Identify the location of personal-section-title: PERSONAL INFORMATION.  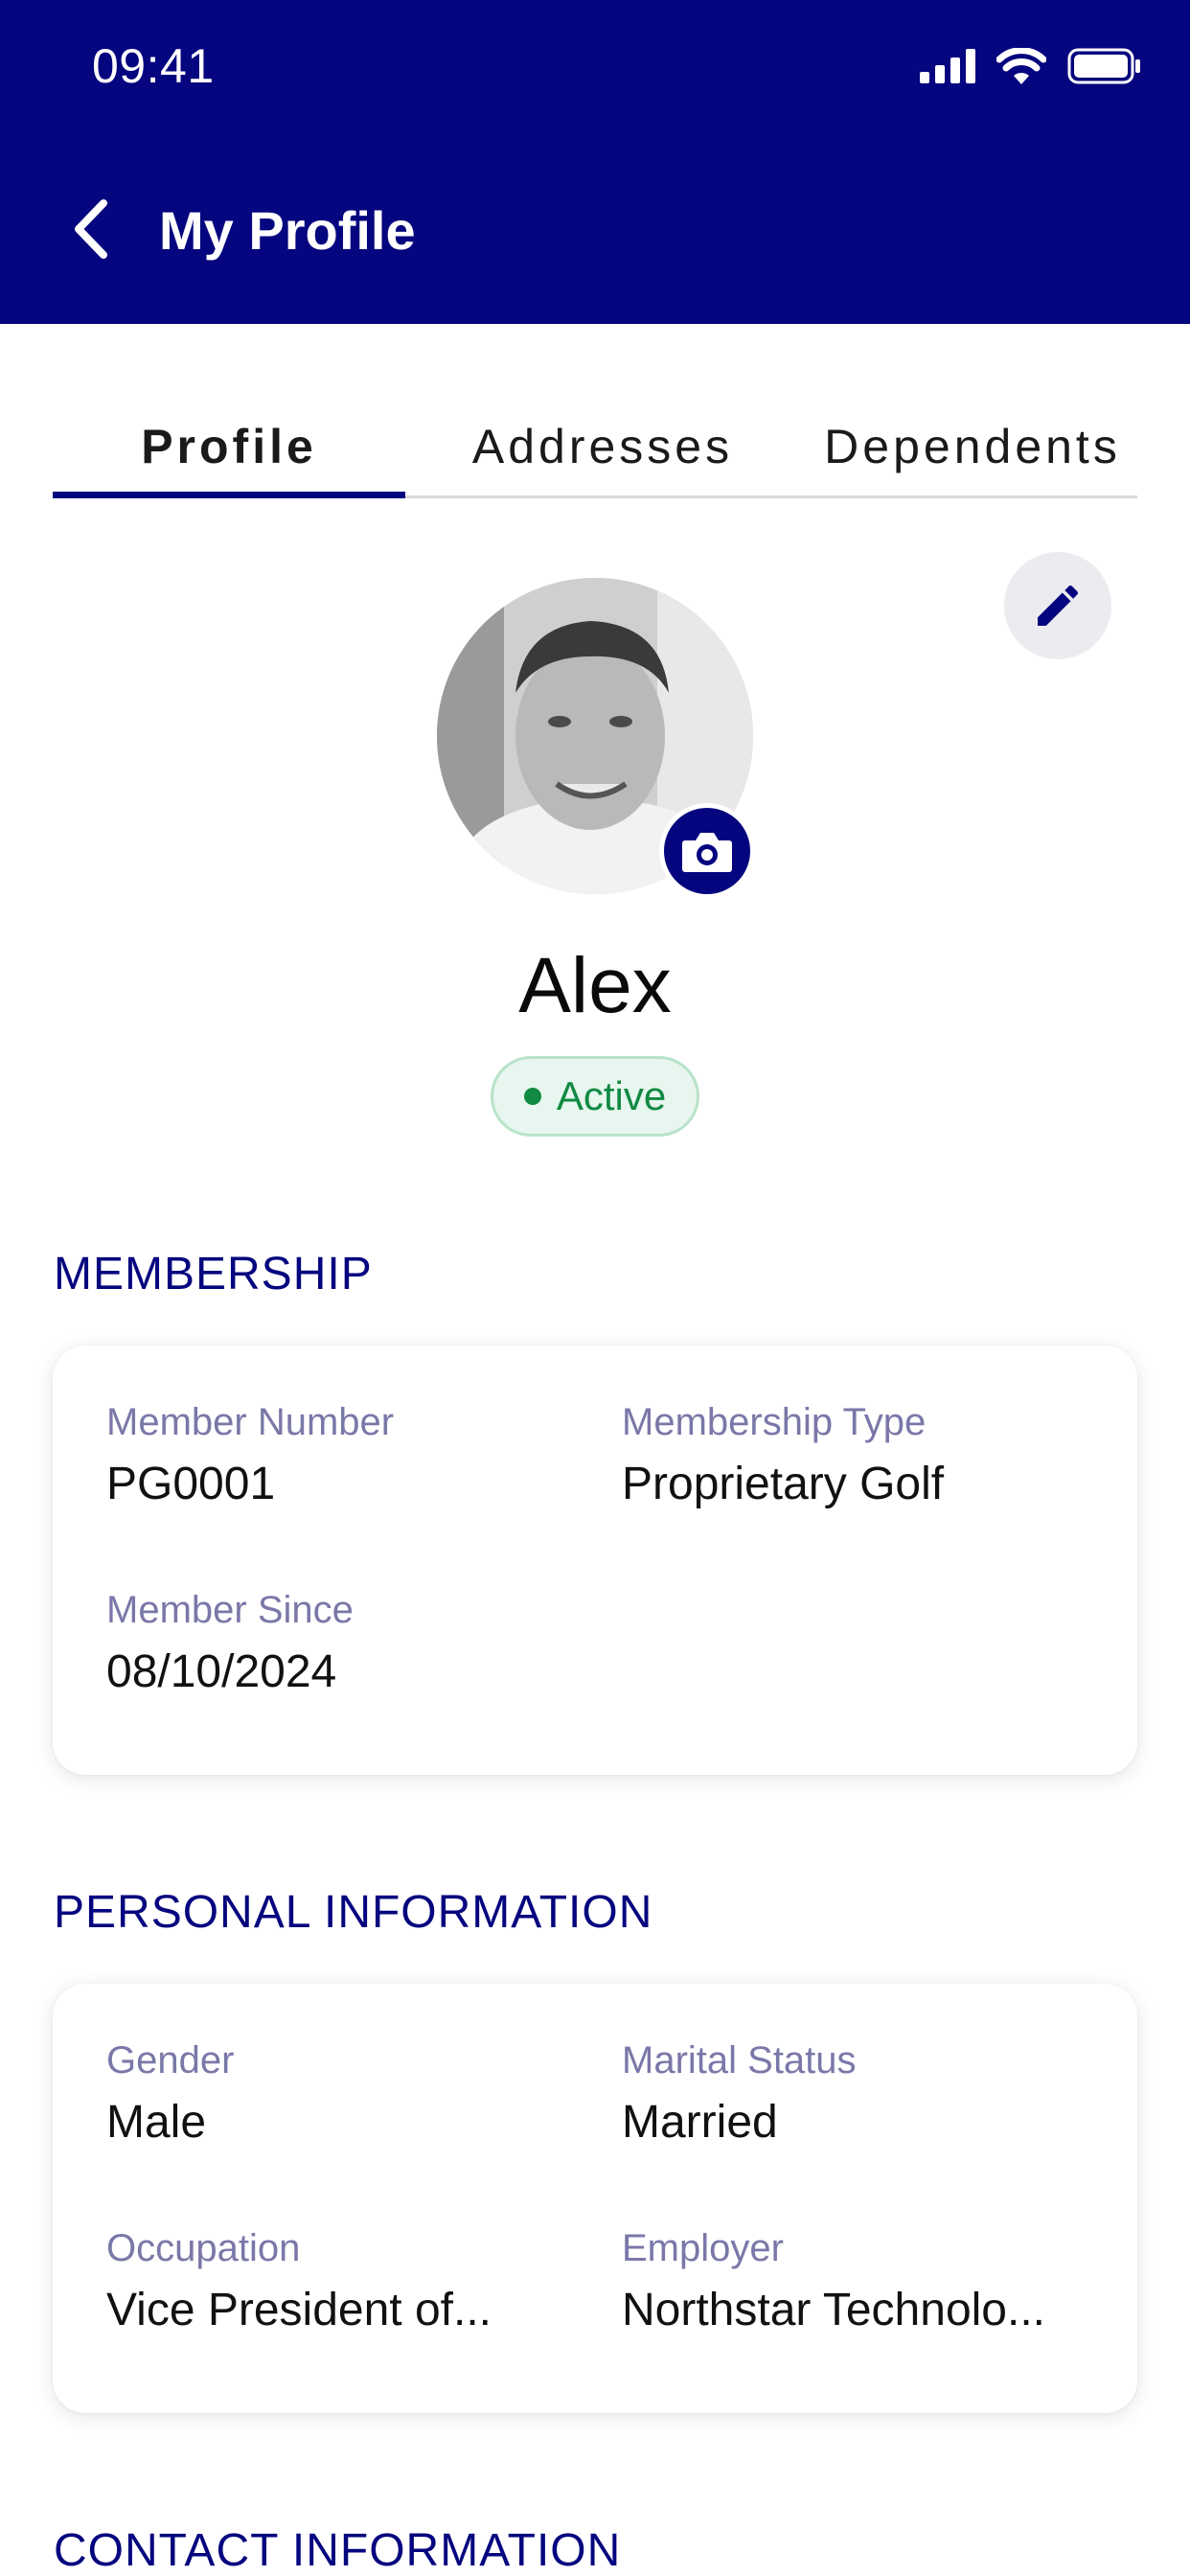
(354, 1912).